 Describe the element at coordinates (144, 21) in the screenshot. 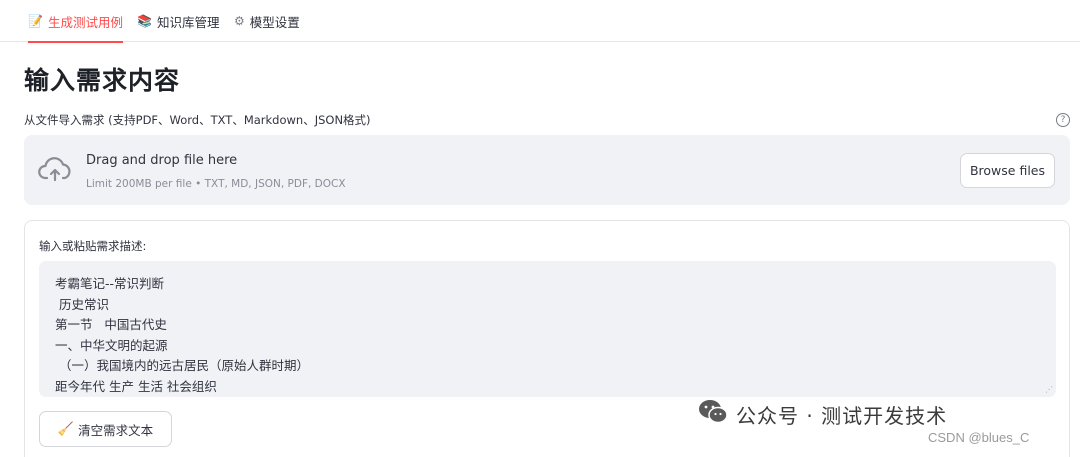

I see `books-icon: 📚` at that location.